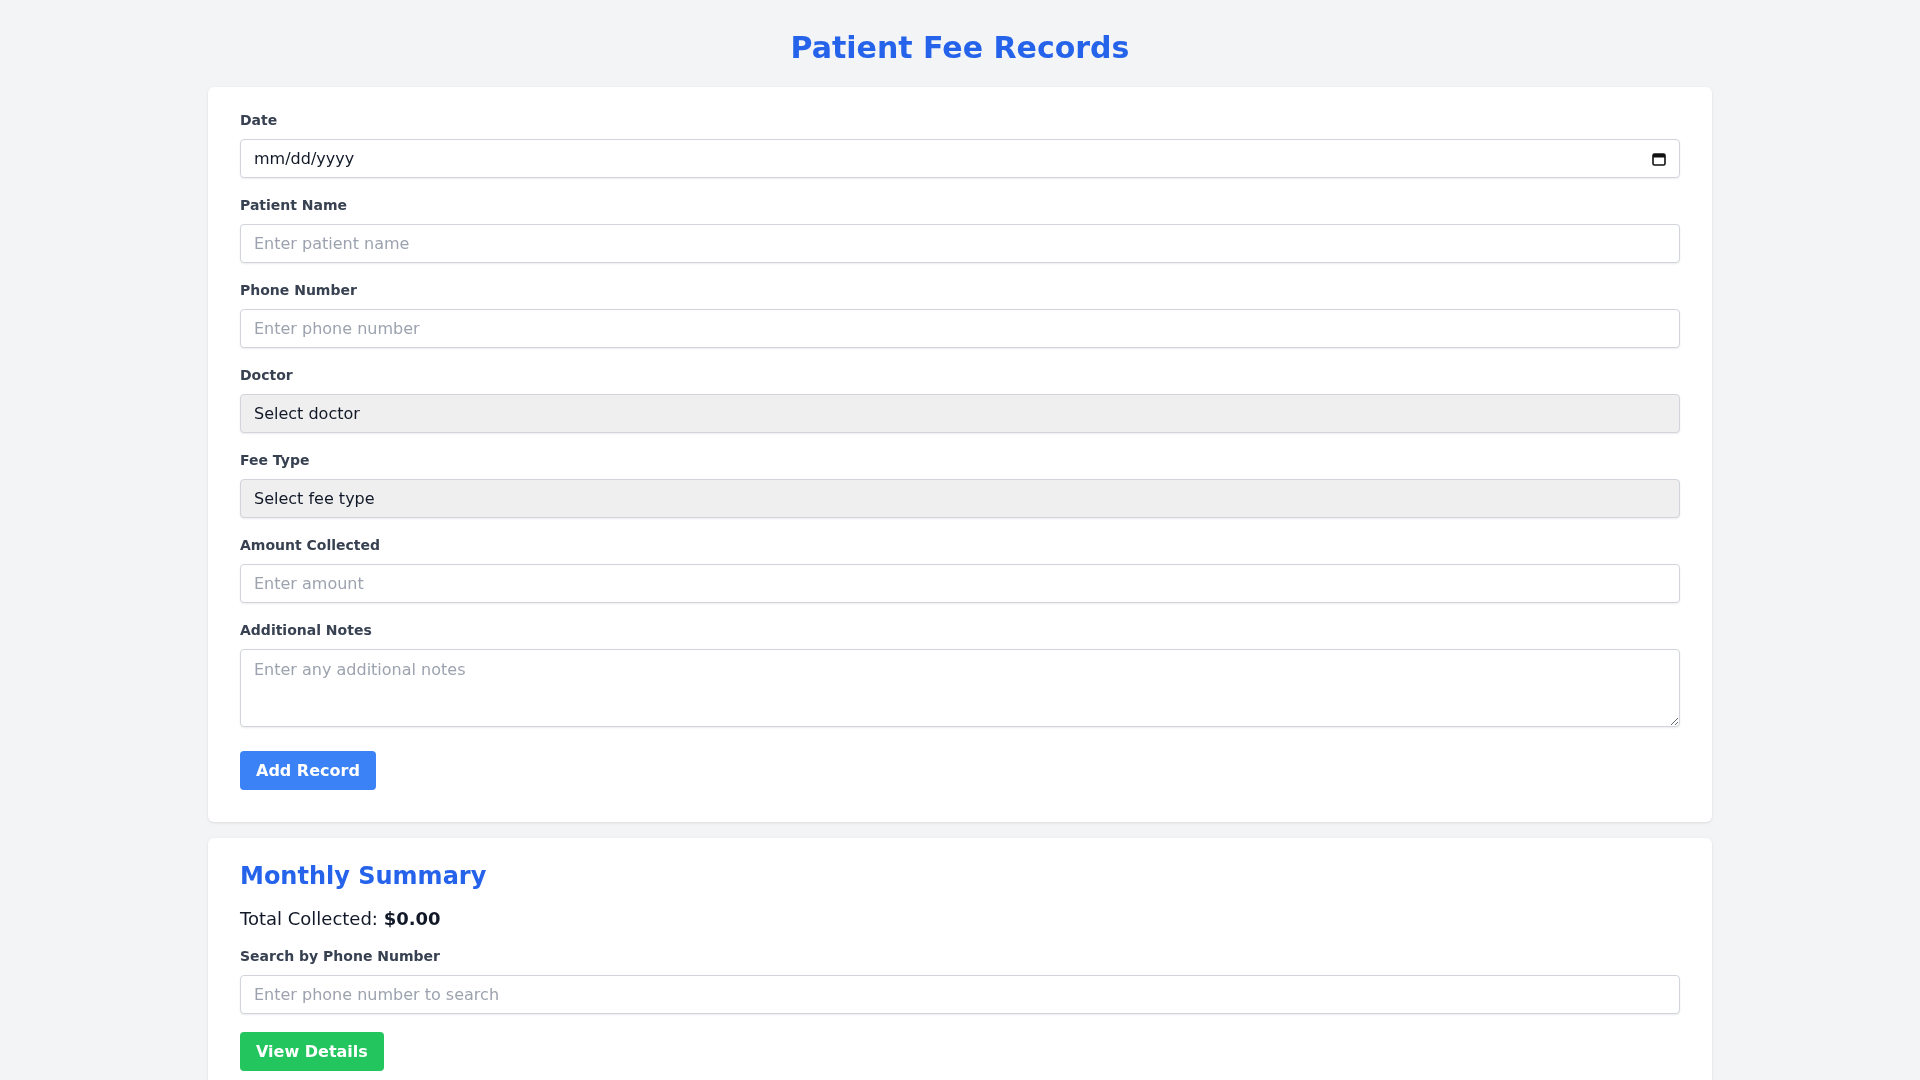 This screenshot has width=1920, height=1080. Describe the element at coordinates (311, 545) in the screenshot. I see `field-label: Amount Collected` at that location.